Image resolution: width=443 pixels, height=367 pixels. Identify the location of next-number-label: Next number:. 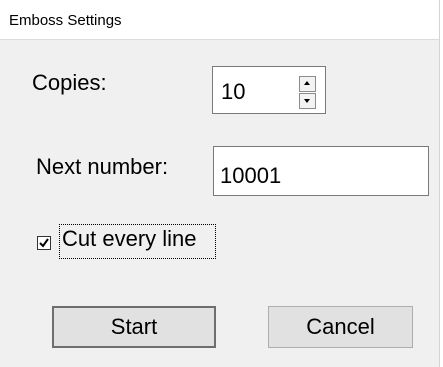
(102, 166).